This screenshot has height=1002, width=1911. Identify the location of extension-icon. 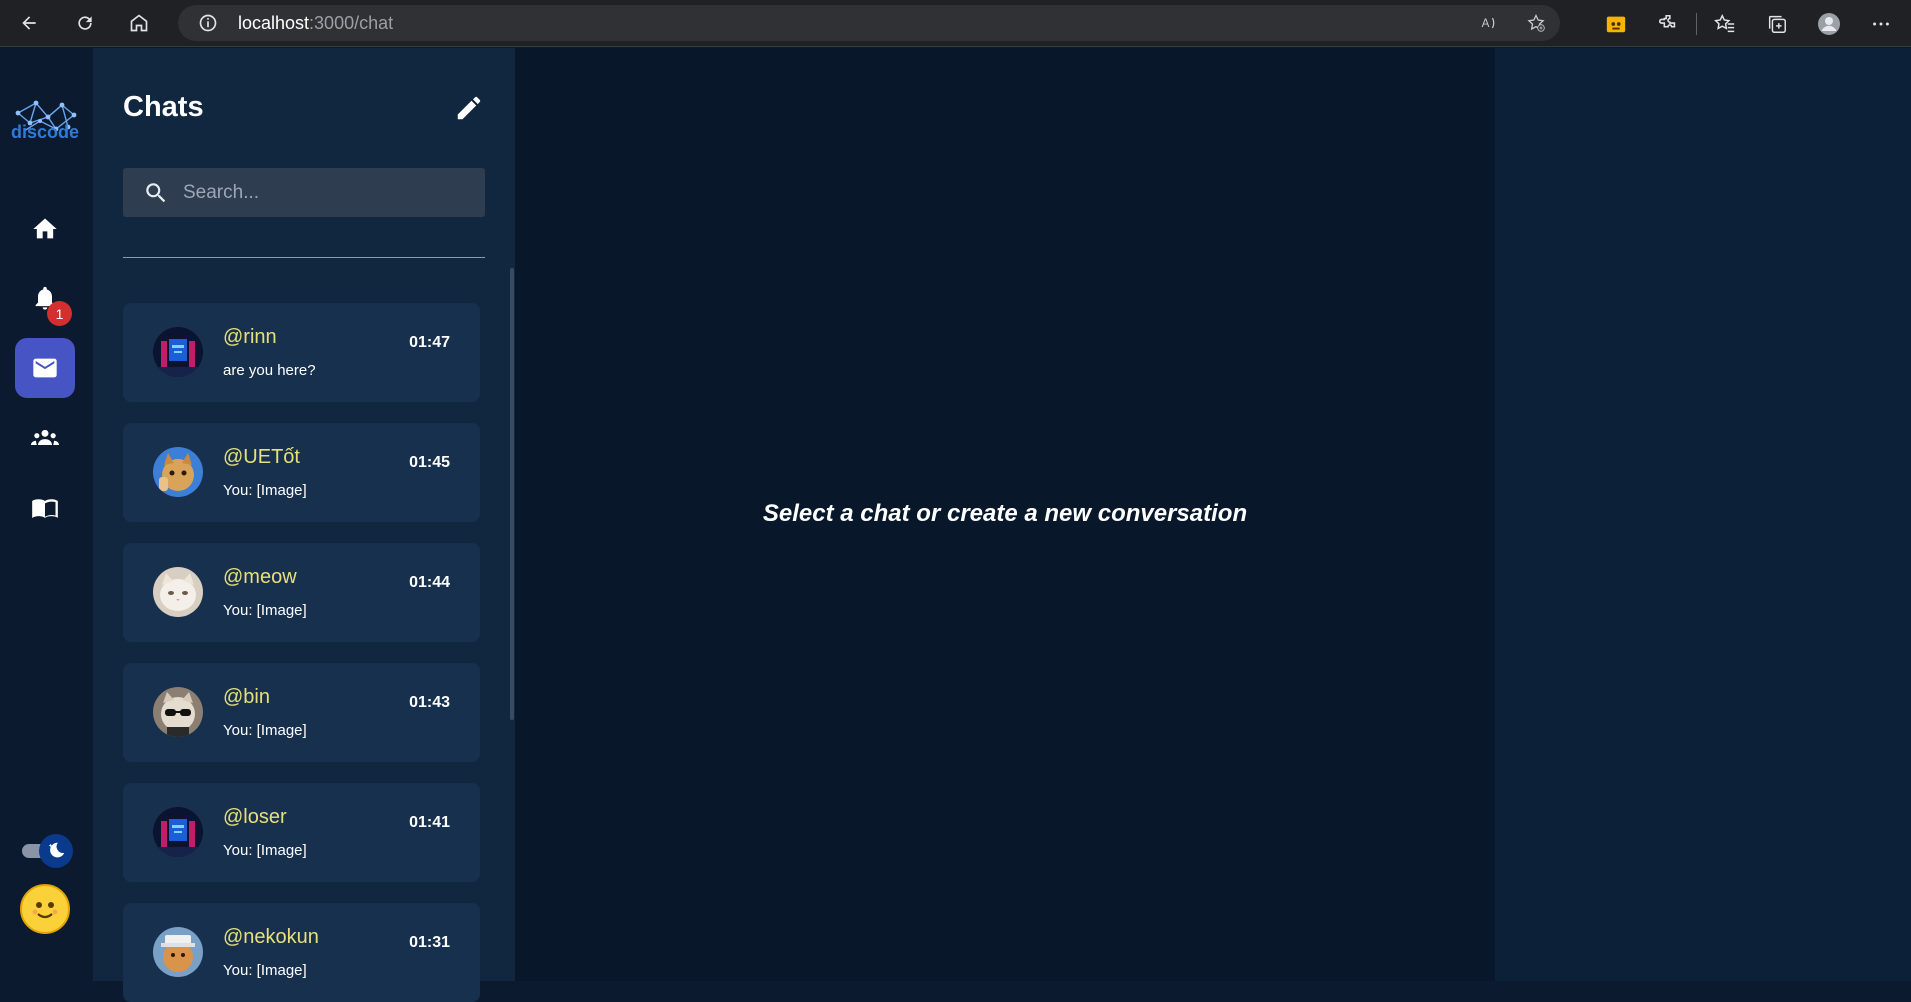
(1616, 24).